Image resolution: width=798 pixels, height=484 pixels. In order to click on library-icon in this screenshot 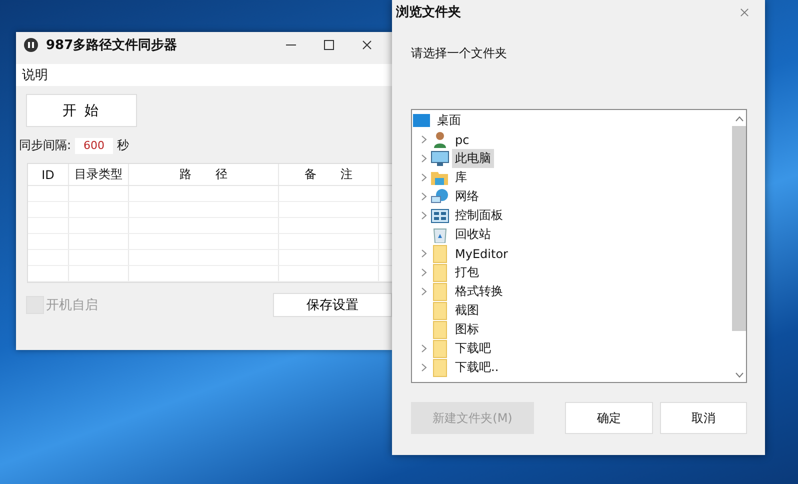, I will do `click(439, 177)`.